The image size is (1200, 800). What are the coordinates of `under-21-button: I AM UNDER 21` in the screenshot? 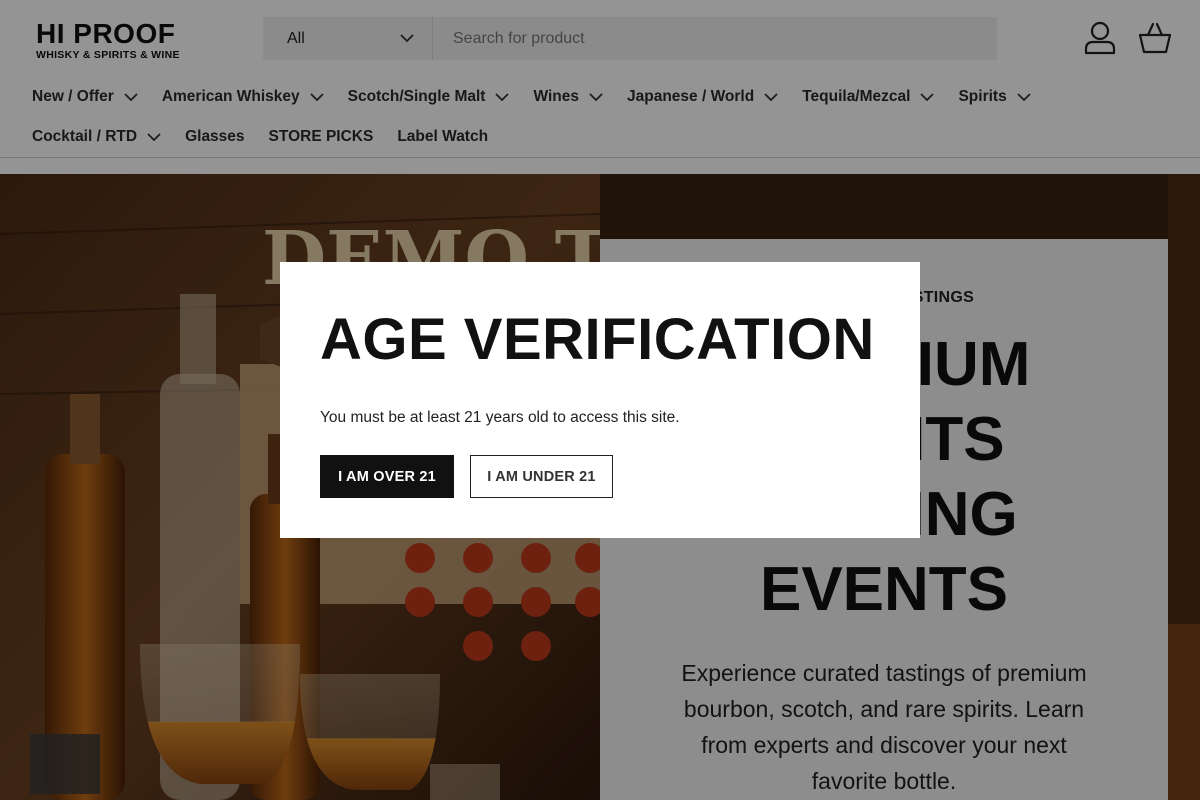 It's located at (541, 476).